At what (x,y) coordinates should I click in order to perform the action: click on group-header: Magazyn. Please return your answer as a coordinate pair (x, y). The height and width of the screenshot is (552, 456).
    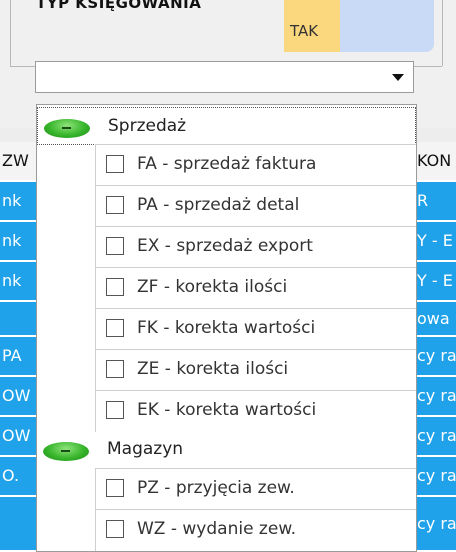
    Looking at the image, I should click on (226, 450).